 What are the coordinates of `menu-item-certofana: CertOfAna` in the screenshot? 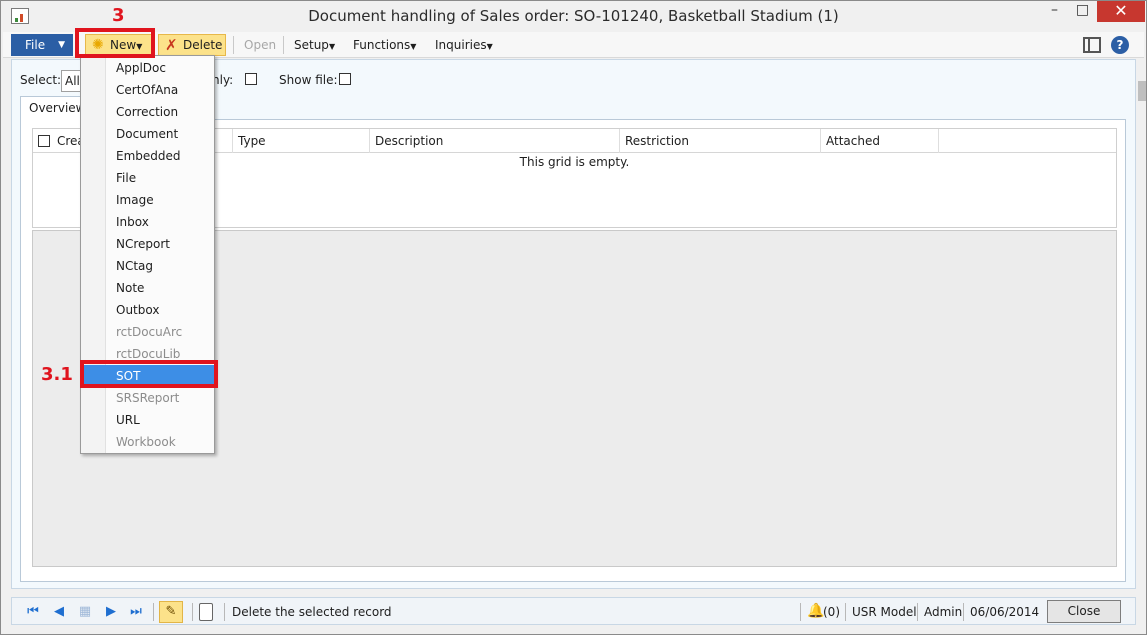 It's located at (160, 90).